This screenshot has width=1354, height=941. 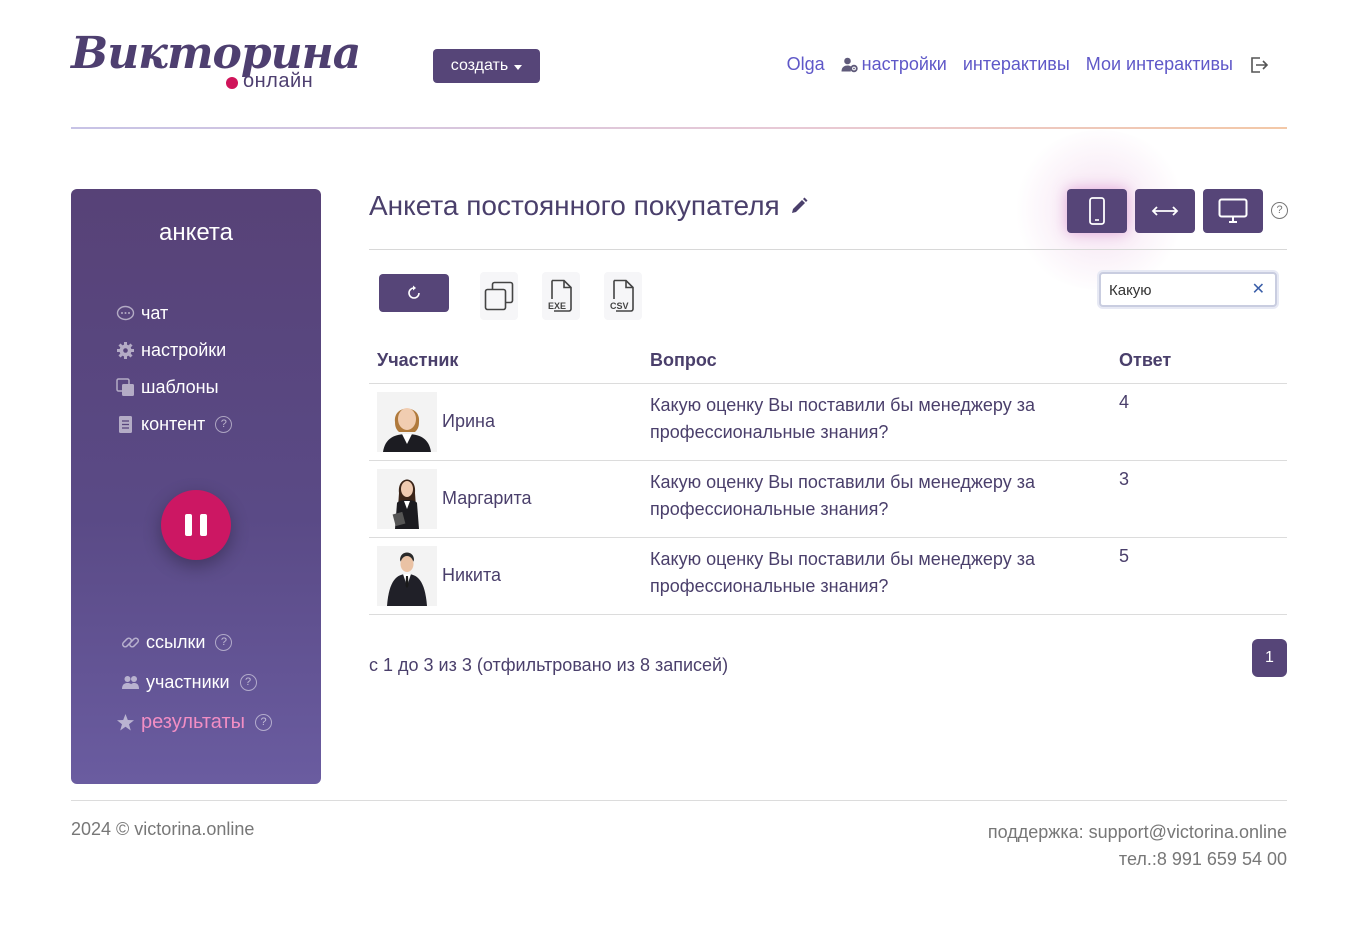 I want to click on arrows-horizontal-icon, so click(x=1165, y=211).